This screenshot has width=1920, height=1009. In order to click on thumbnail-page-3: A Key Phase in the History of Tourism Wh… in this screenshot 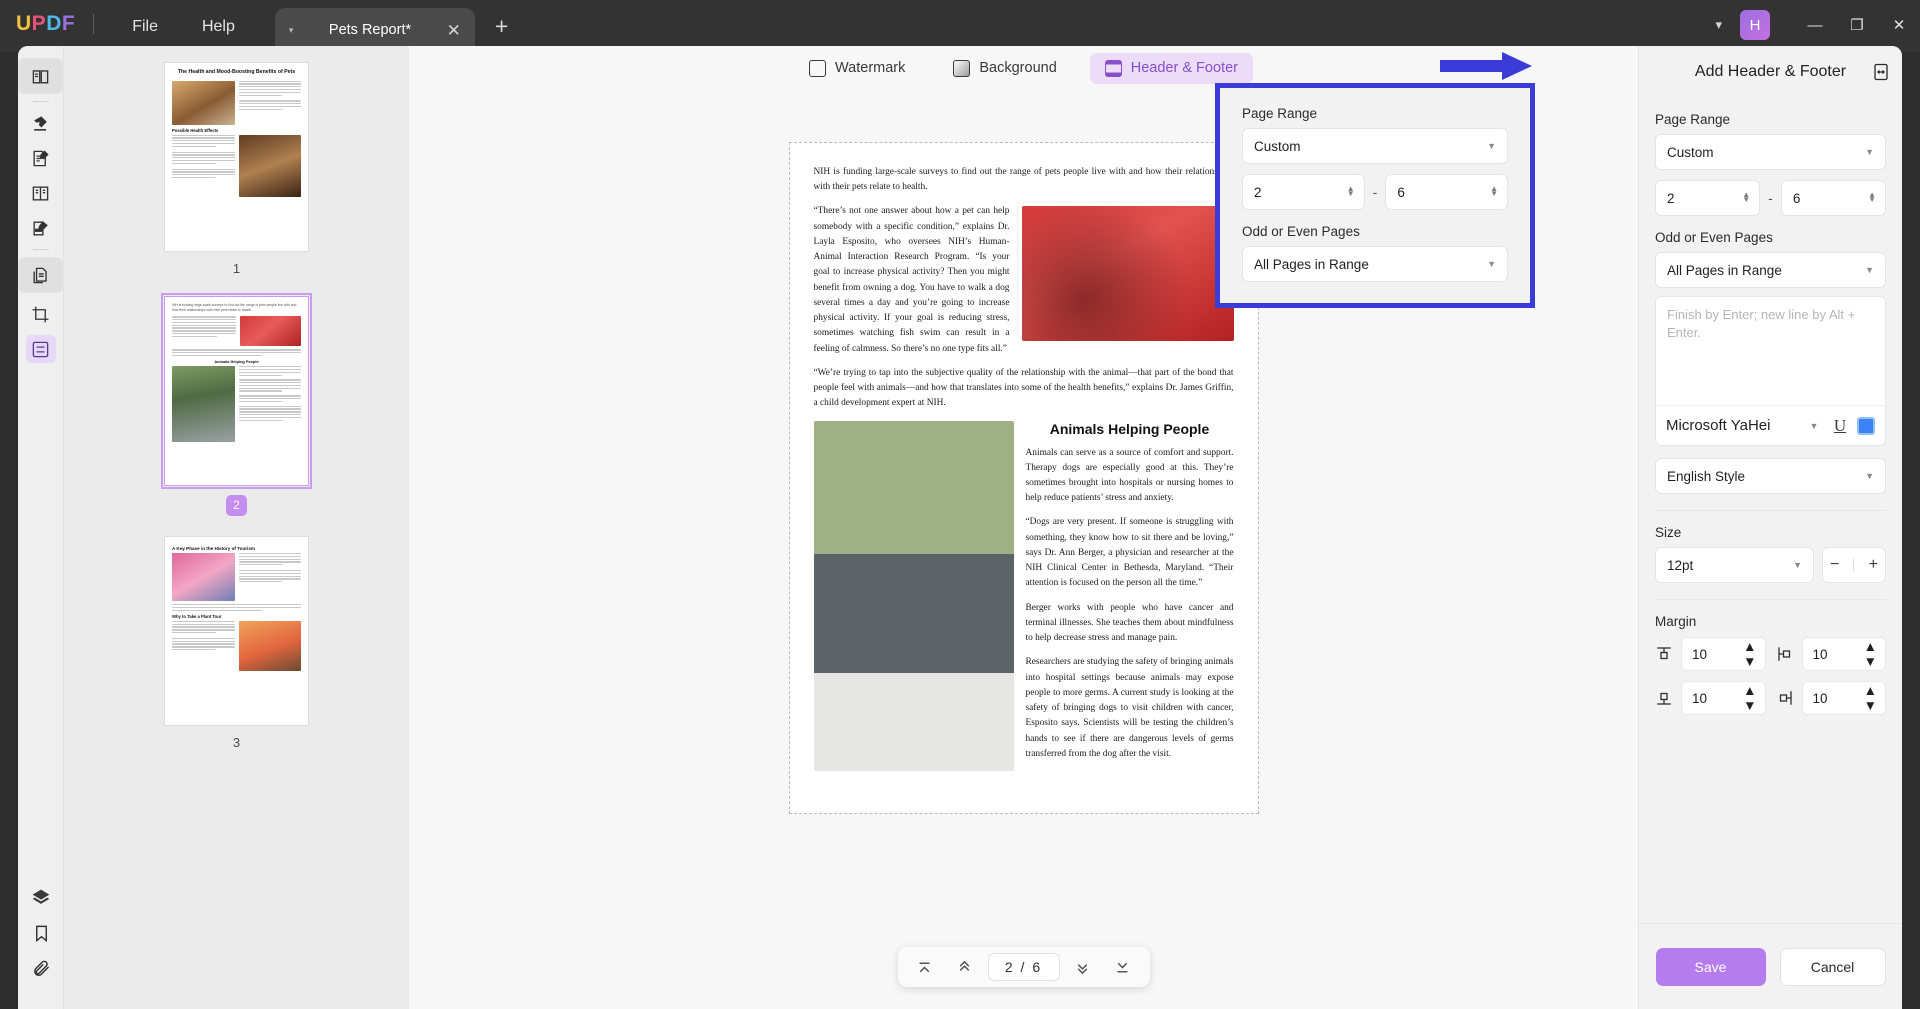, I will do `click(236, 631)`.